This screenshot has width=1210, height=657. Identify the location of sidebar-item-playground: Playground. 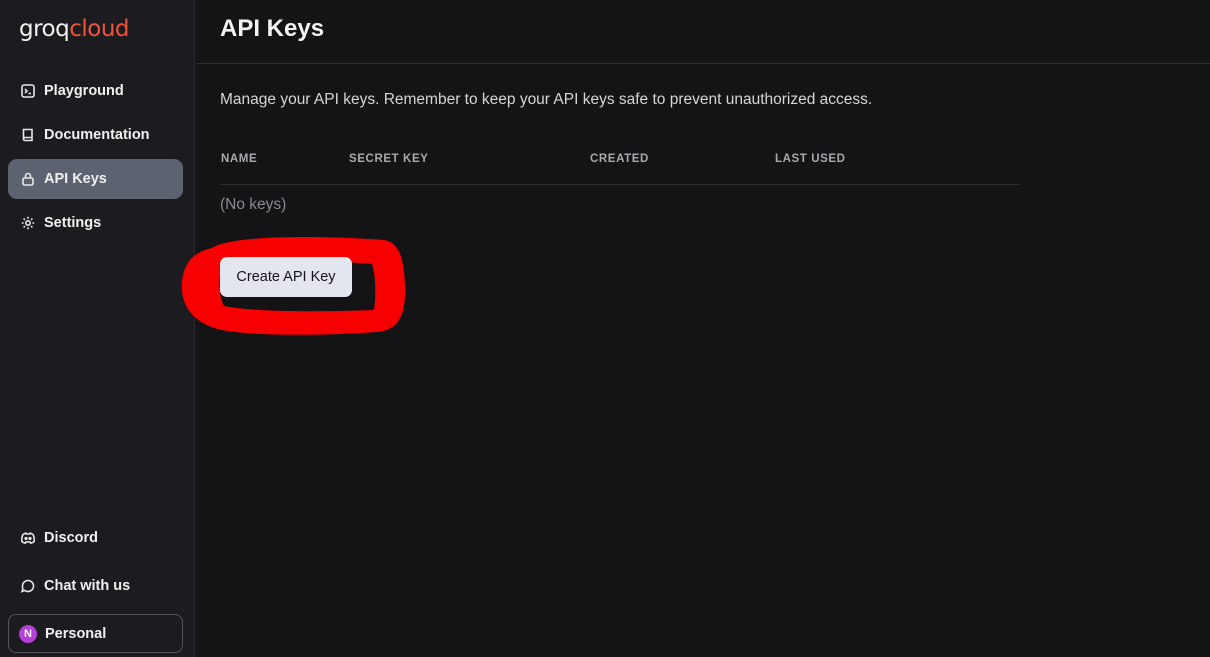
(95, 91).